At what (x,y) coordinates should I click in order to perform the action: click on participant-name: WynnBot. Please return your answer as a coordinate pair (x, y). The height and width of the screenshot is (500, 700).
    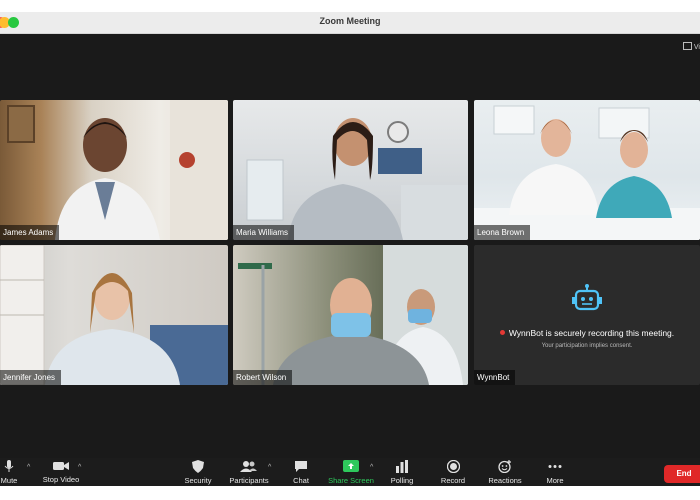
    Looking at the image, I should click on (495, 377).